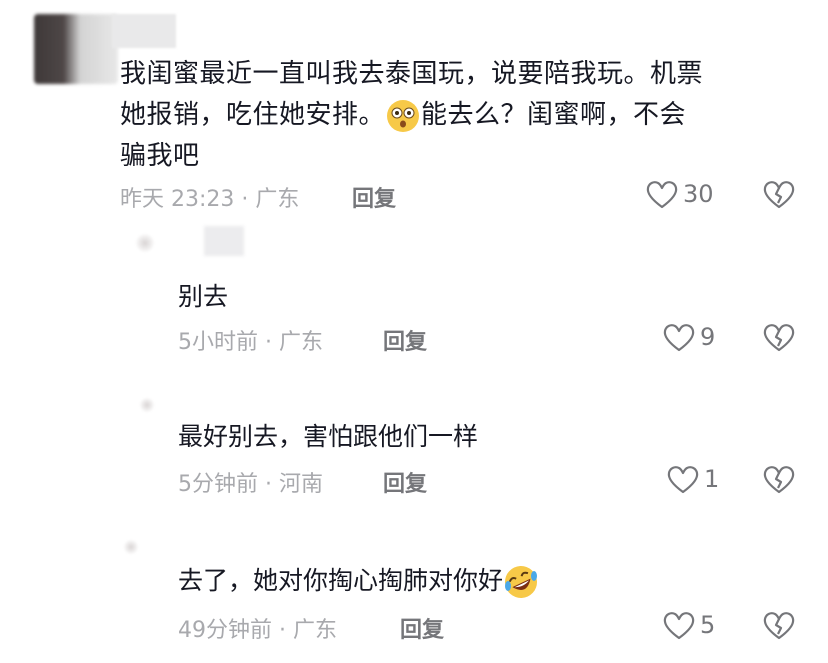 The image size is (828, 663). I want to click on comment-meta: 昨天 23:23 · 广东, so click(210, 199).